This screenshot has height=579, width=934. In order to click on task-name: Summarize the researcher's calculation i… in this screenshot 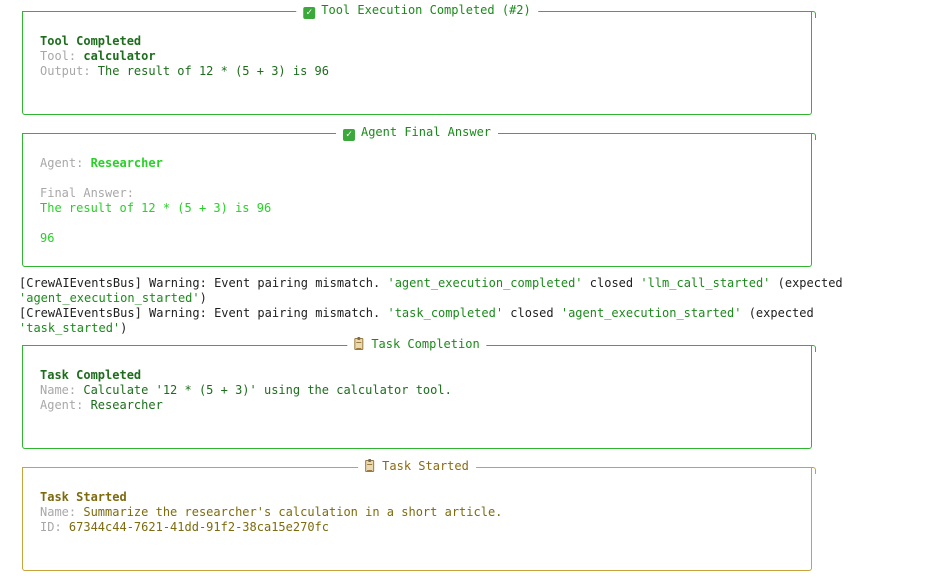, I will do `click(293, 512)`.